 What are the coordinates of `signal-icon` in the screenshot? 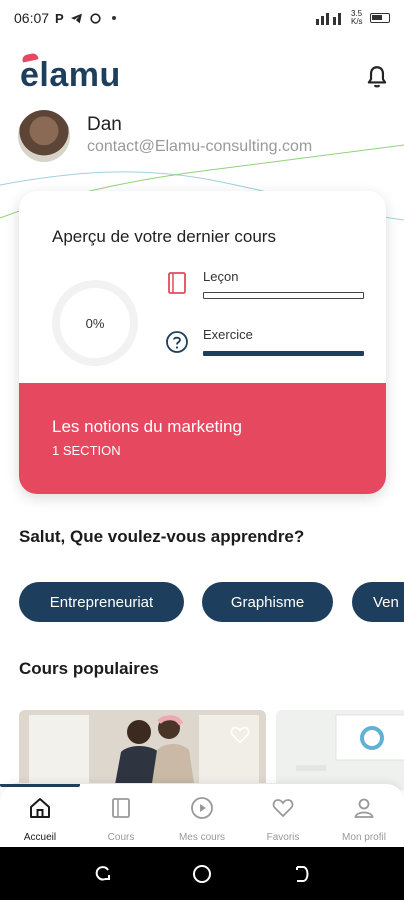 It's located at (328, 19).